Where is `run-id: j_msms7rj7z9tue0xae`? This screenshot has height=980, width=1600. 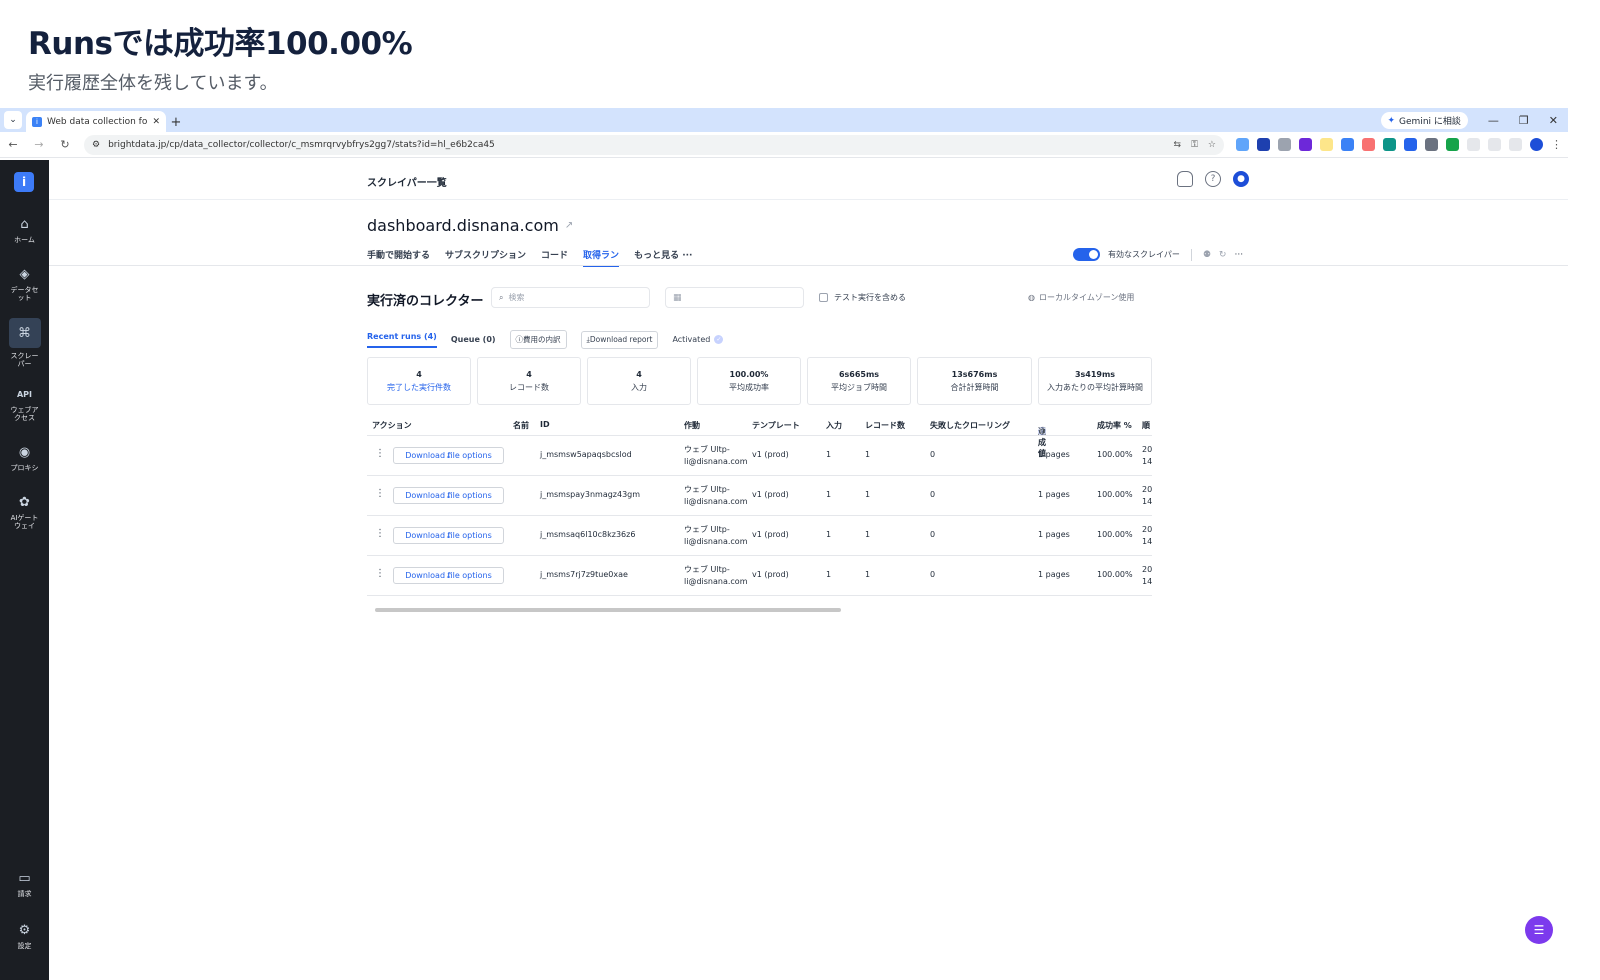 run-id: j_msms7rj7z9tue0xae is located at coordinates (584, 574).